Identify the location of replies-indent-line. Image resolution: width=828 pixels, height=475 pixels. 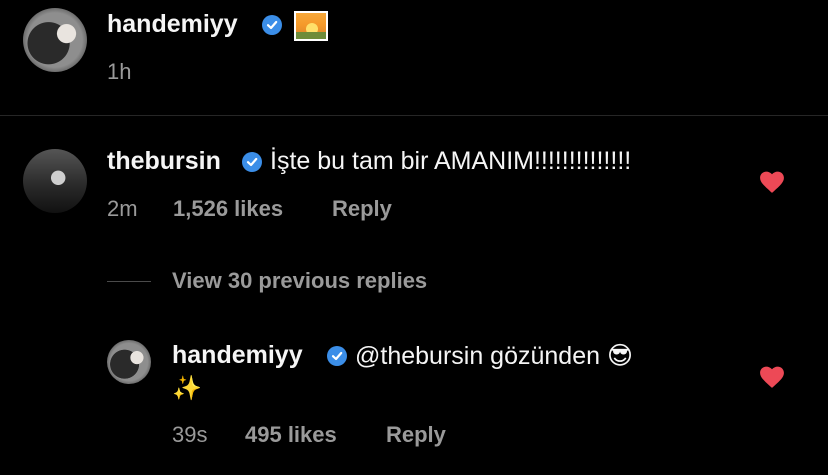
(129, 281).